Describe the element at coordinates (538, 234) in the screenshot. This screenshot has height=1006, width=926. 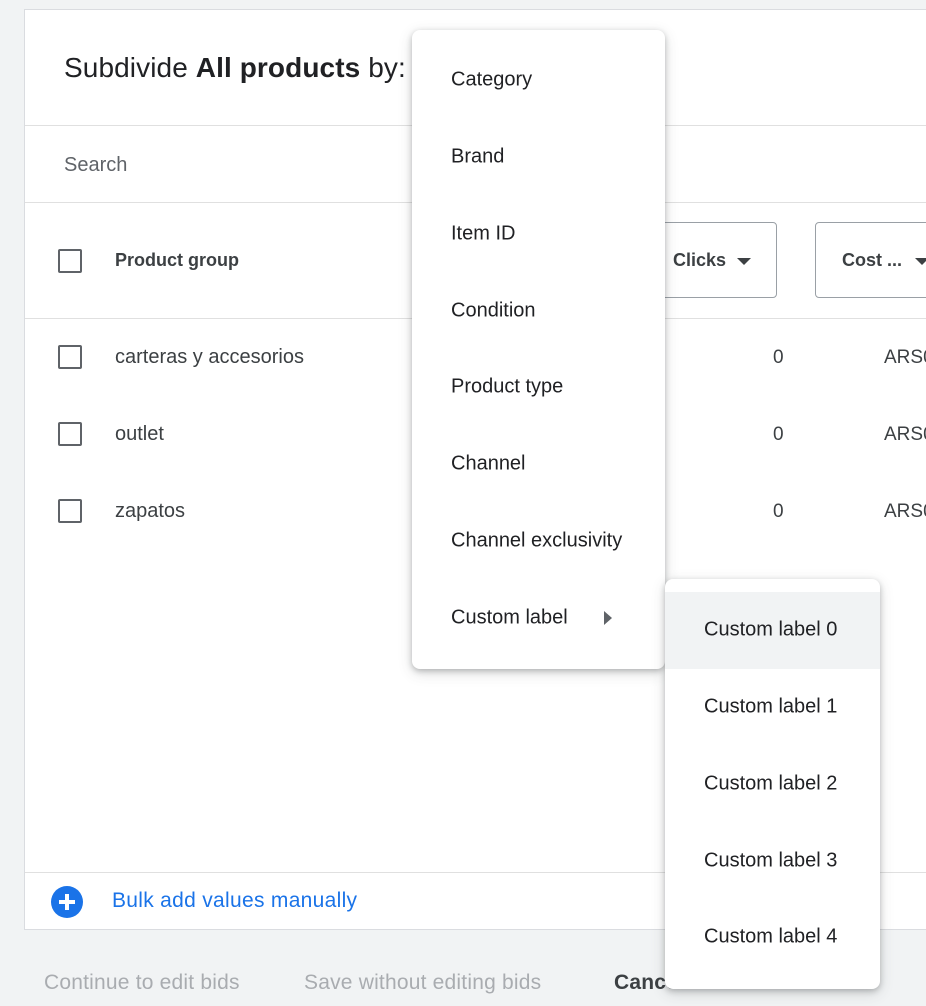
I see `menu-item-item-id: Item ID` at that location.